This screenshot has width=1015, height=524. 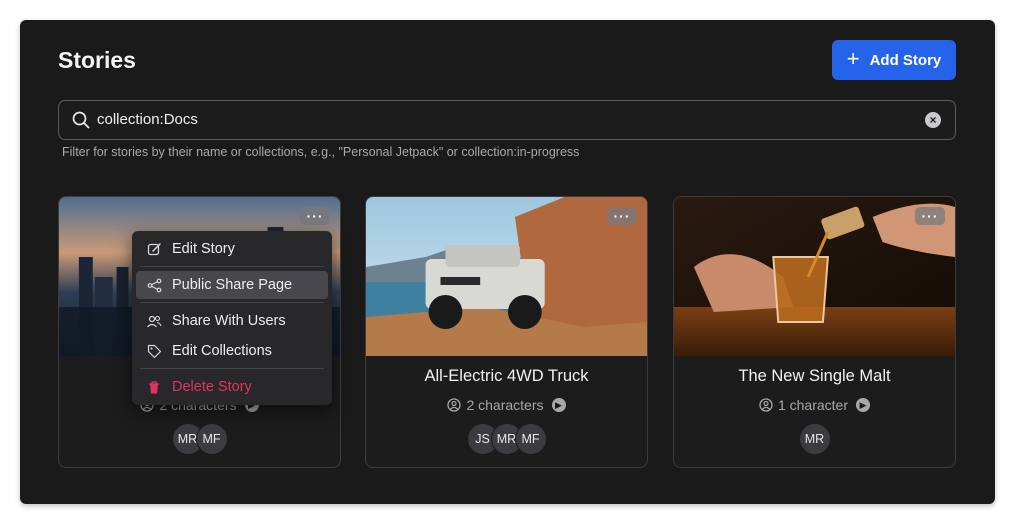 I want to click on story-title: The New Single Malt, so click(x=814, y=376).